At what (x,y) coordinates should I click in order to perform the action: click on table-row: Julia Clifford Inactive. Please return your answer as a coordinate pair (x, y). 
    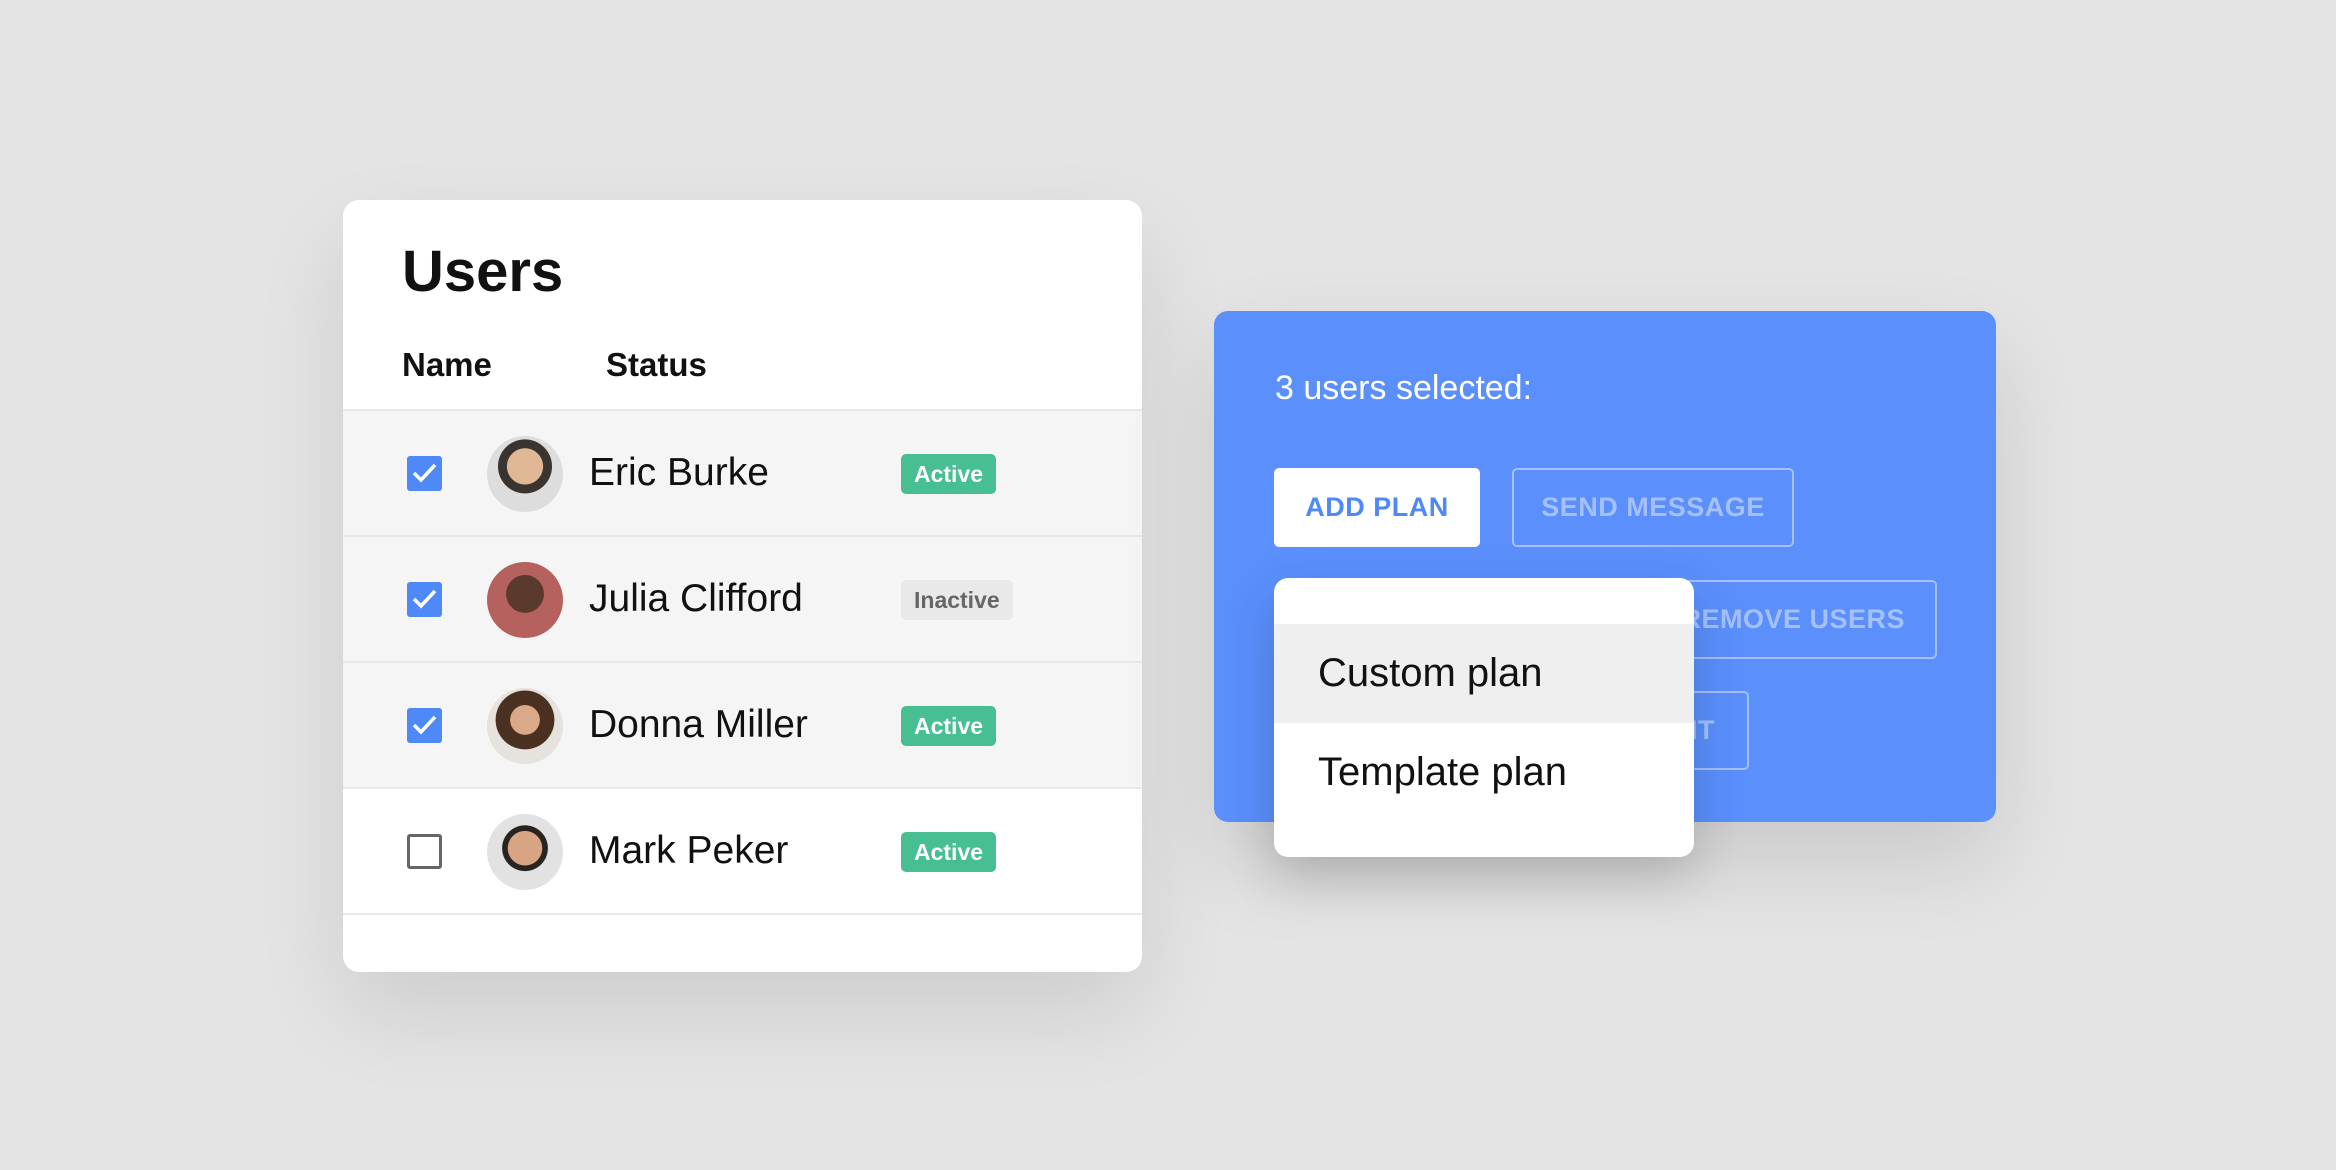
    Looking at the image, I should click on (742, 600).